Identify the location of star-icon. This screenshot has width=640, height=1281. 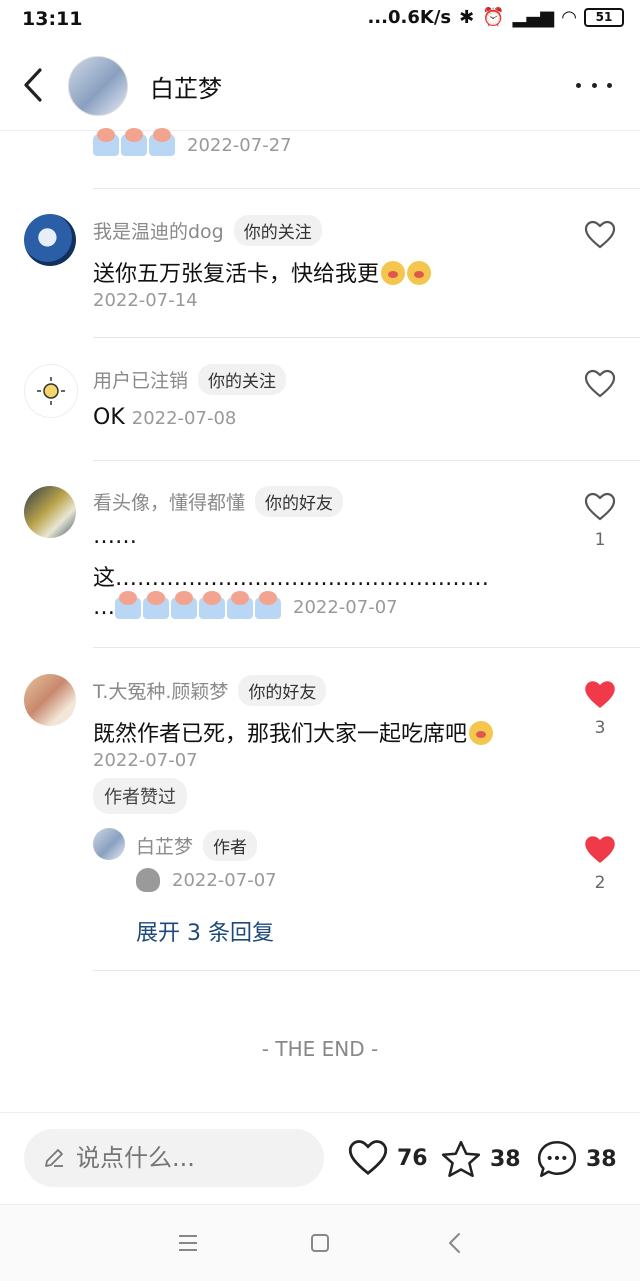
(461, 1159).